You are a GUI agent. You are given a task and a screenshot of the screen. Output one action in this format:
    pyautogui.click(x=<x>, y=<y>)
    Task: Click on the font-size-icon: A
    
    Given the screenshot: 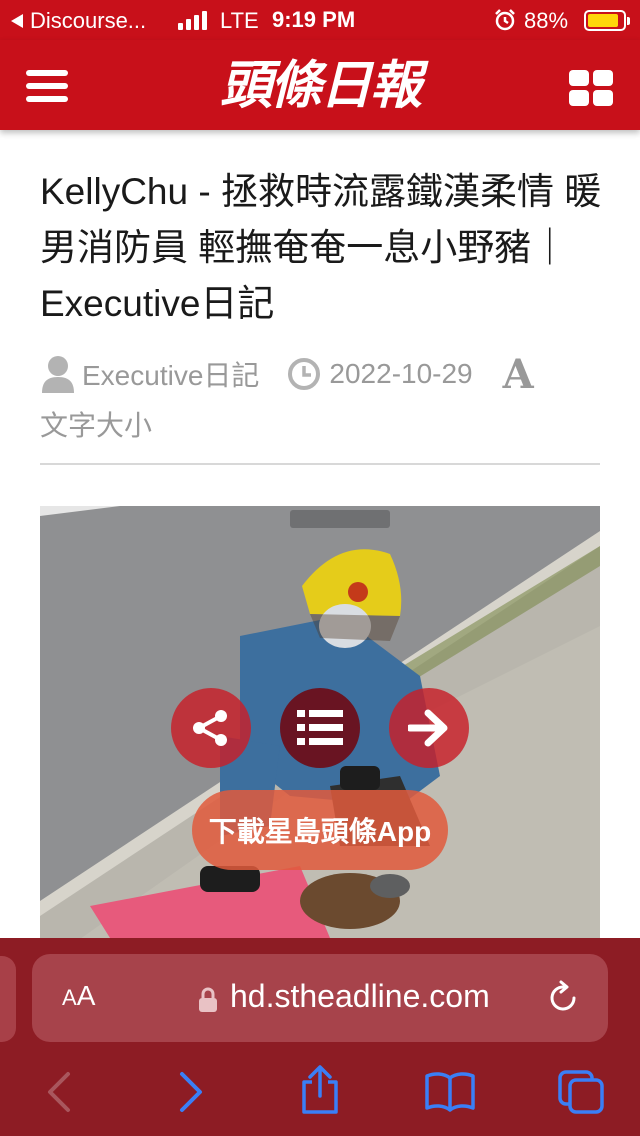 What is the action you would take?
    pyautogui.click(x=518, y=374)
    